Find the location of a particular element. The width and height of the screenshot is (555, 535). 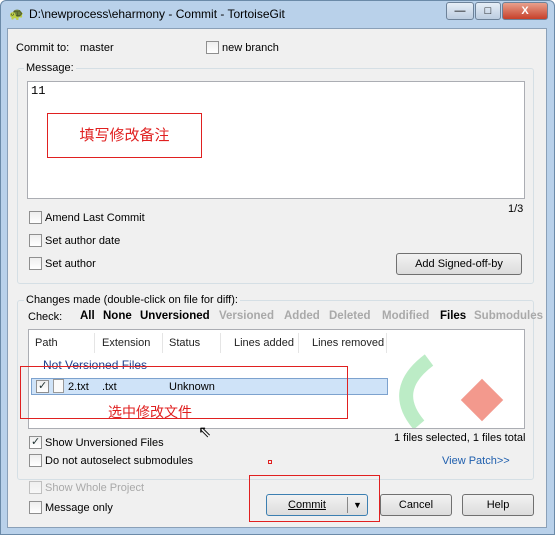

filter-deleted: Deleted is located at coordinates (350, 316).